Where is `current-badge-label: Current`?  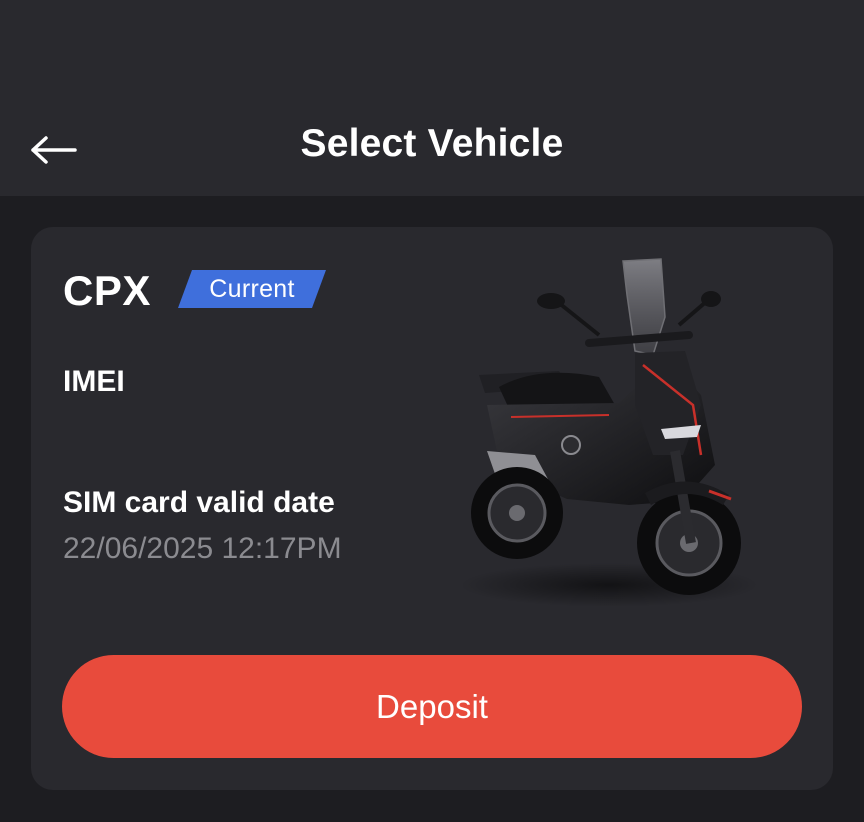
current-badge-label: Current is located at coordinates (252, 288).